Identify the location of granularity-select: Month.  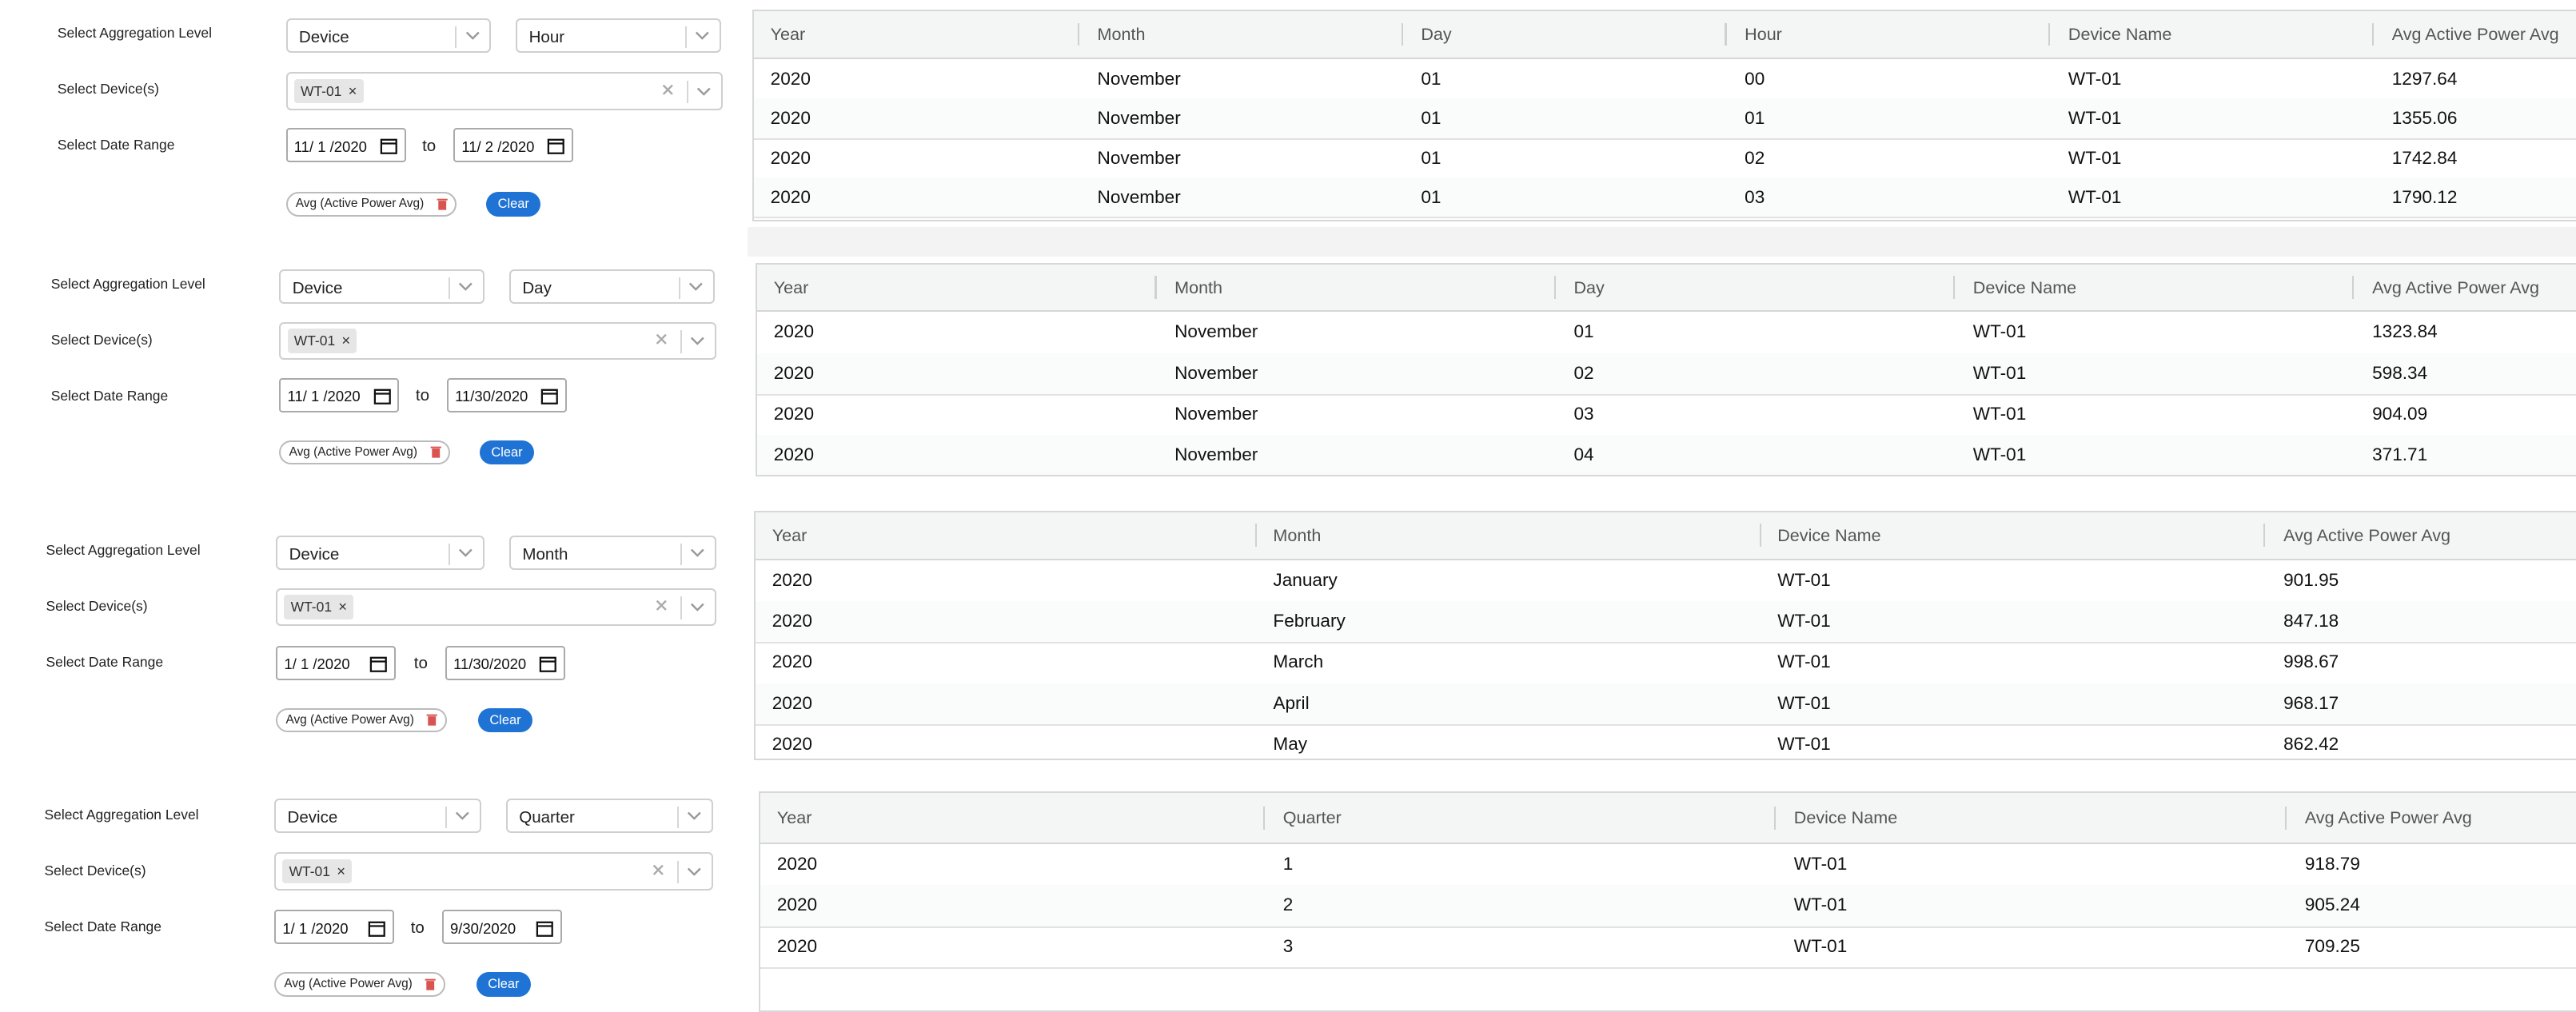
(612, 553).